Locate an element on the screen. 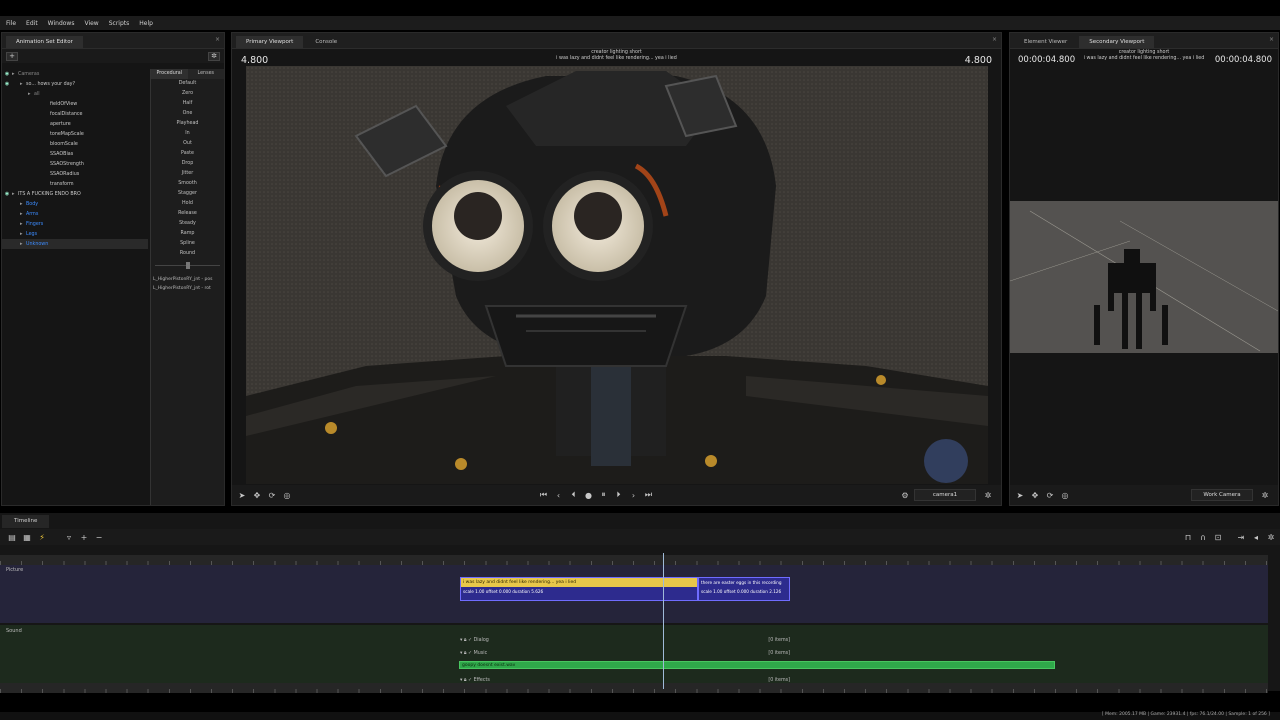  prev-frame-icon: ‹ is located at coordinates (559, 495).